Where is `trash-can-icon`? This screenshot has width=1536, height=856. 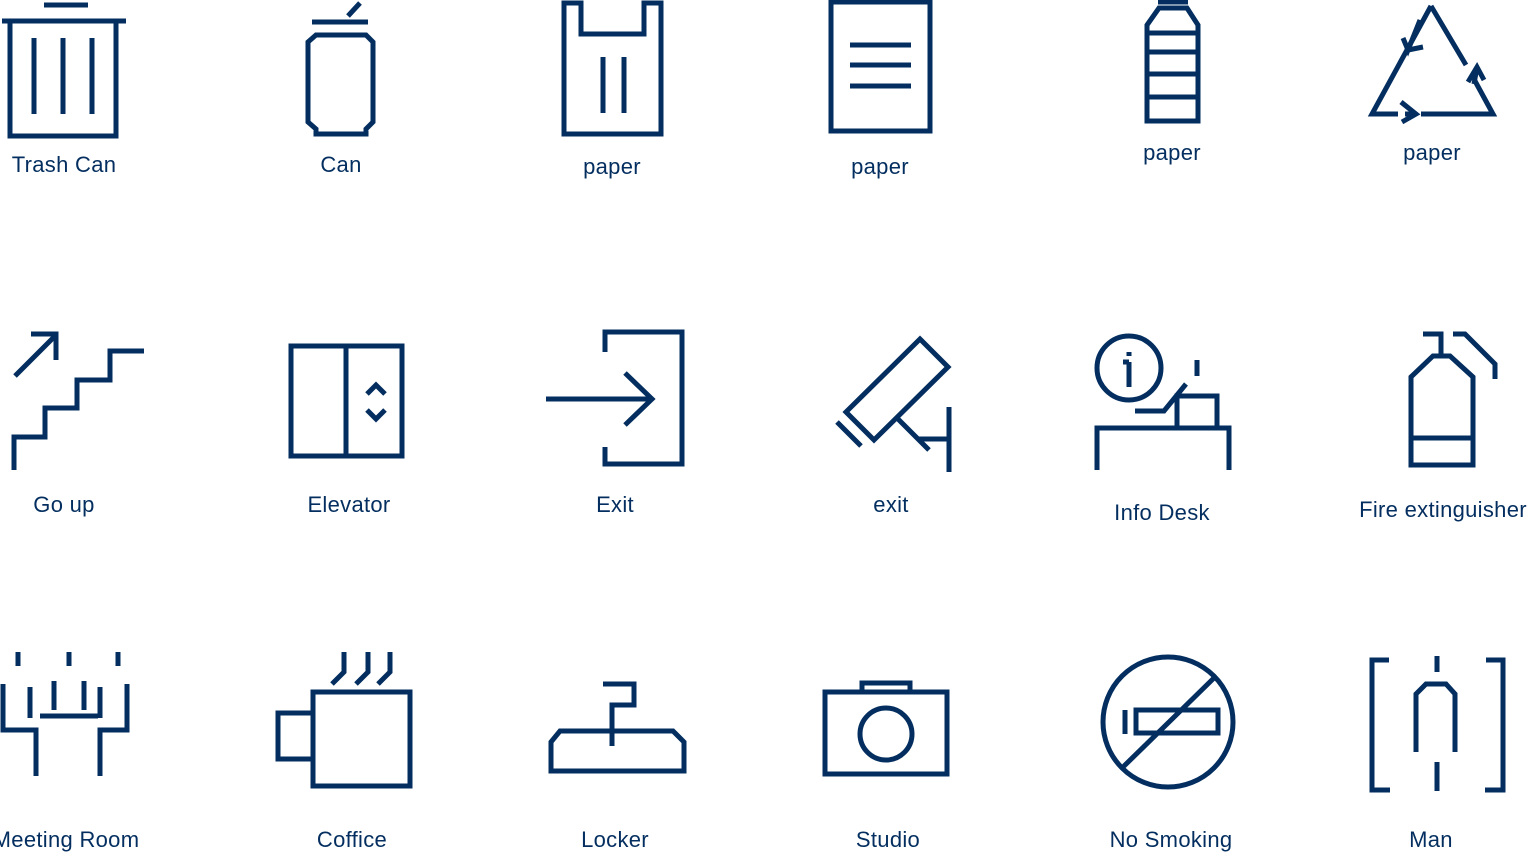
trash-can-icon is located at coordinates (64, 70).